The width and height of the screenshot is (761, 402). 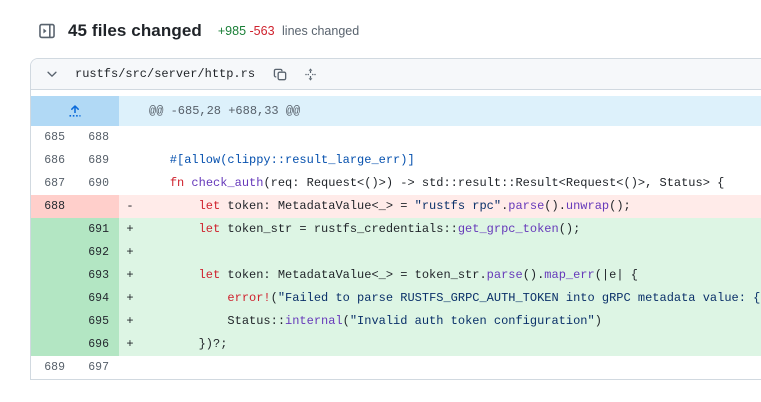 What do you see at coordinates (232, 31) in the screenshot?
I see `additions-count: +985` at bounding box center [232, 31].